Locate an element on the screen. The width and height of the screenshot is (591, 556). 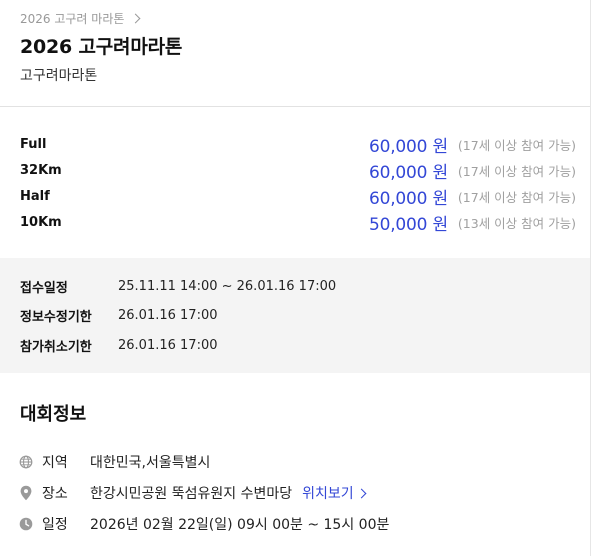
price-row-32km: 32Km 60,000 원 (17세 이상 참여 가능) is located at coordinates (298, 170).